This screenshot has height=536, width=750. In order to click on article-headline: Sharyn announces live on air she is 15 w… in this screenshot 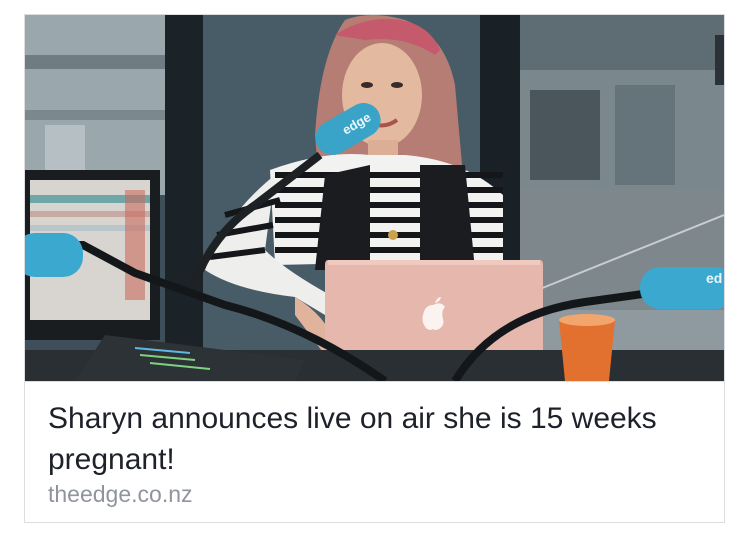, I will do `click(368, 439)`.